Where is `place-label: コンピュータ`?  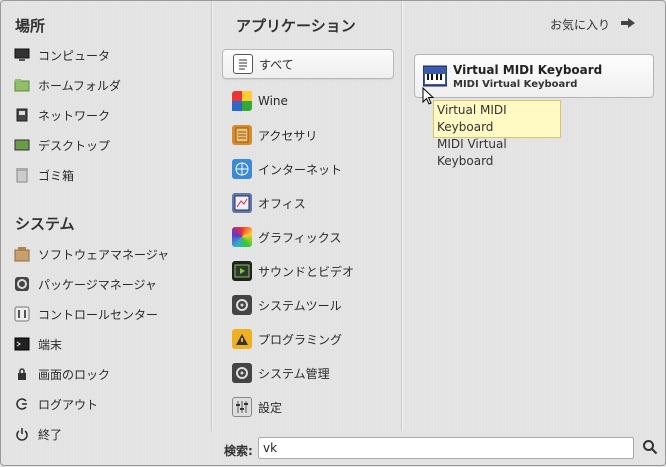 place-label: コンピュータ is located at coordinates (74, 55).